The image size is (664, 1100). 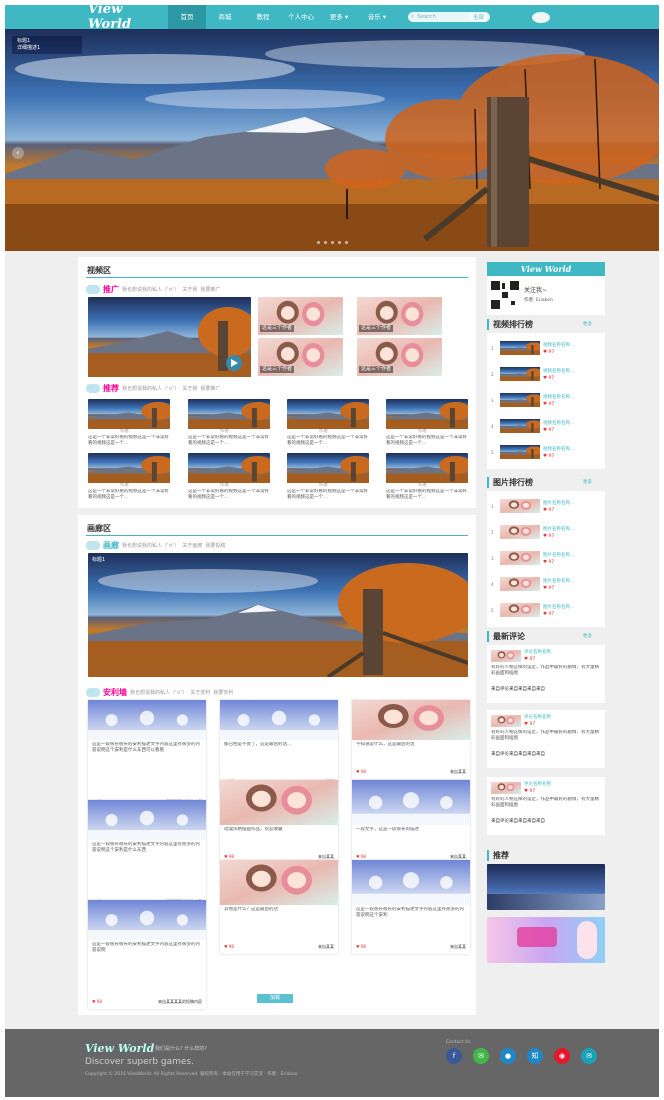 I want to click on hero-pagination, so click(x=332, y=242).